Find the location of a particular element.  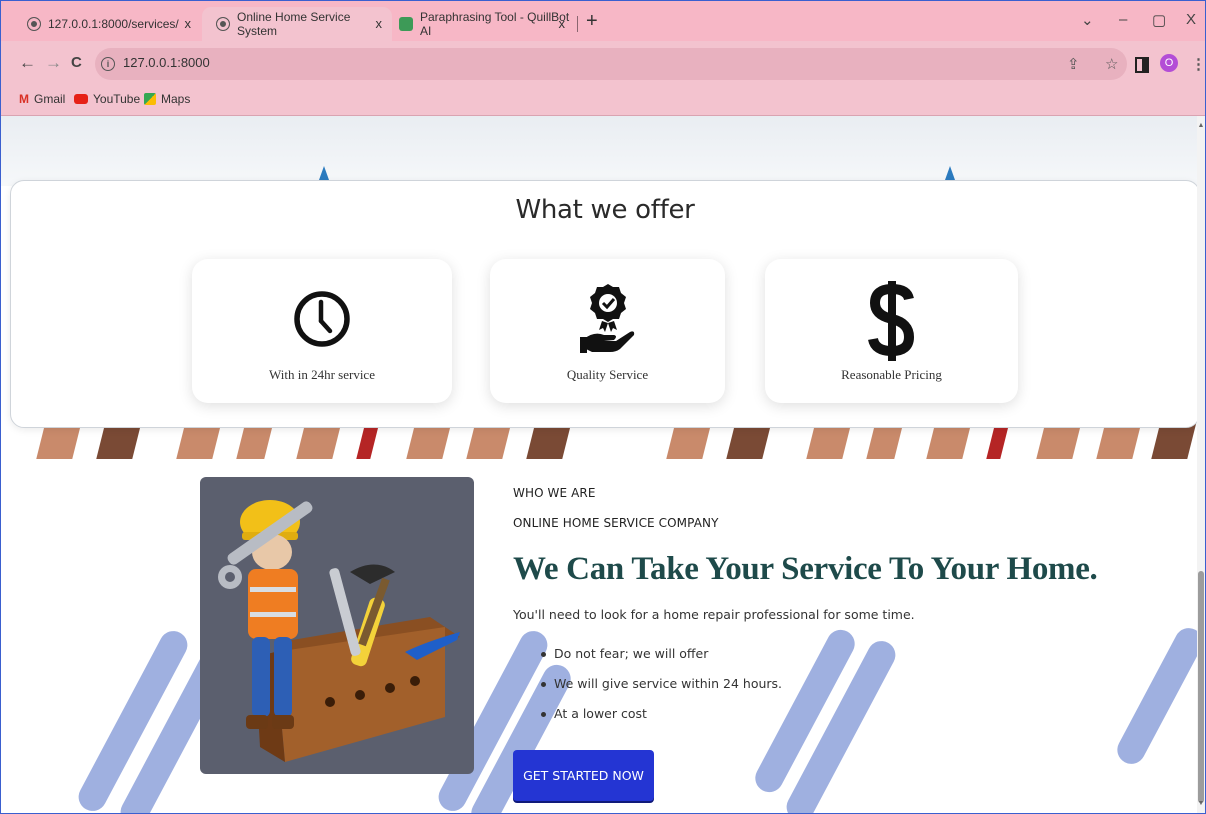

quality-badge-hand-icon is located at coordinates (607, 318).